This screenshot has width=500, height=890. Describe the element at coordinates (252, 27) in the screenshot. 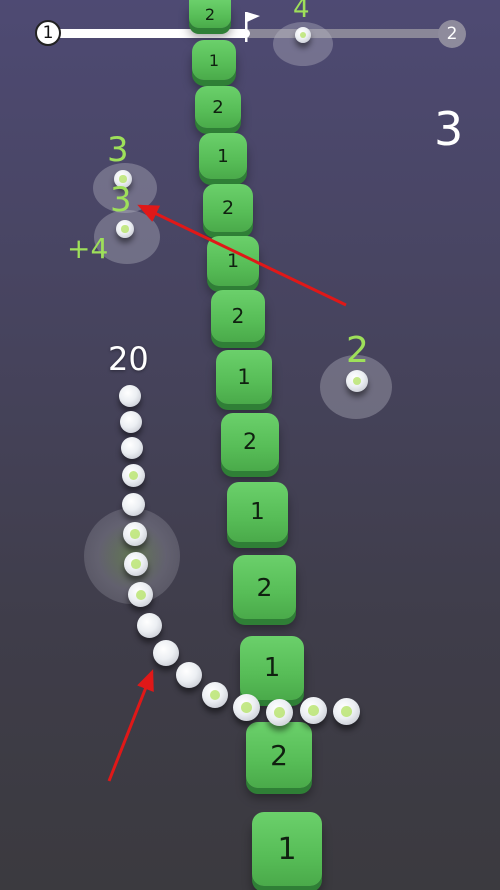

I see `finish-flag-icon` at that location.